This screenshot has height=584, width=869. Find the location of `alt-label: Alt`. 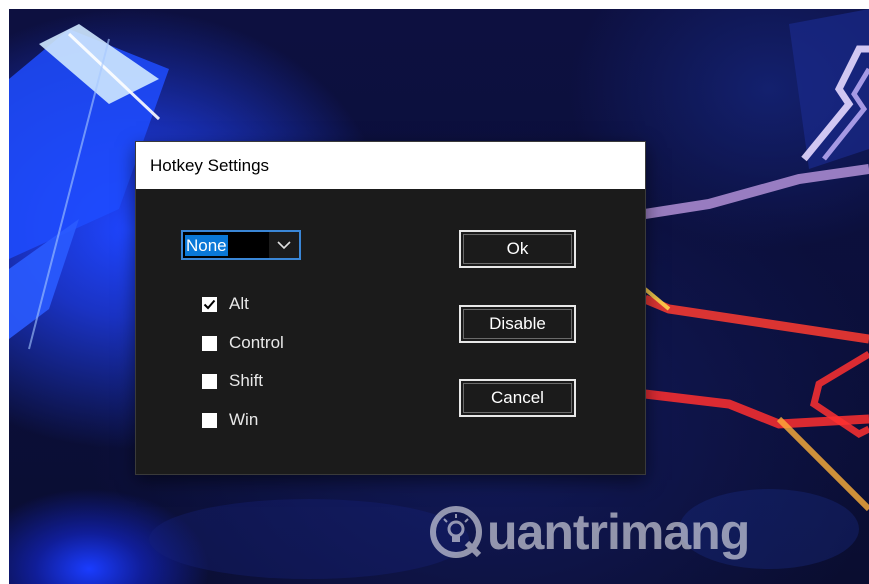

alt-label: Alt is located at coordinates (239, 303).